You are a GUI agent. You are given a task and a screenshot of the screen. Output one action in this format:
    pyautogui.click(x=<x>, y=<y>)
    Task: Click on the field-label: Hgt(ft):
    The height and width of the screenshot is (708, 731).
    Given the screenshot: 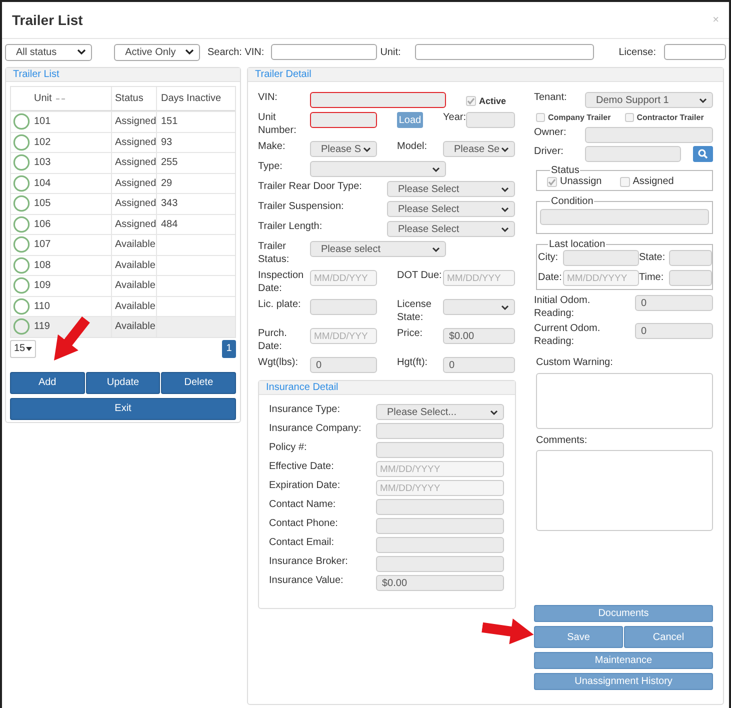 What is the action you would take?
    pyautogui.click(x=413, y=363)
    